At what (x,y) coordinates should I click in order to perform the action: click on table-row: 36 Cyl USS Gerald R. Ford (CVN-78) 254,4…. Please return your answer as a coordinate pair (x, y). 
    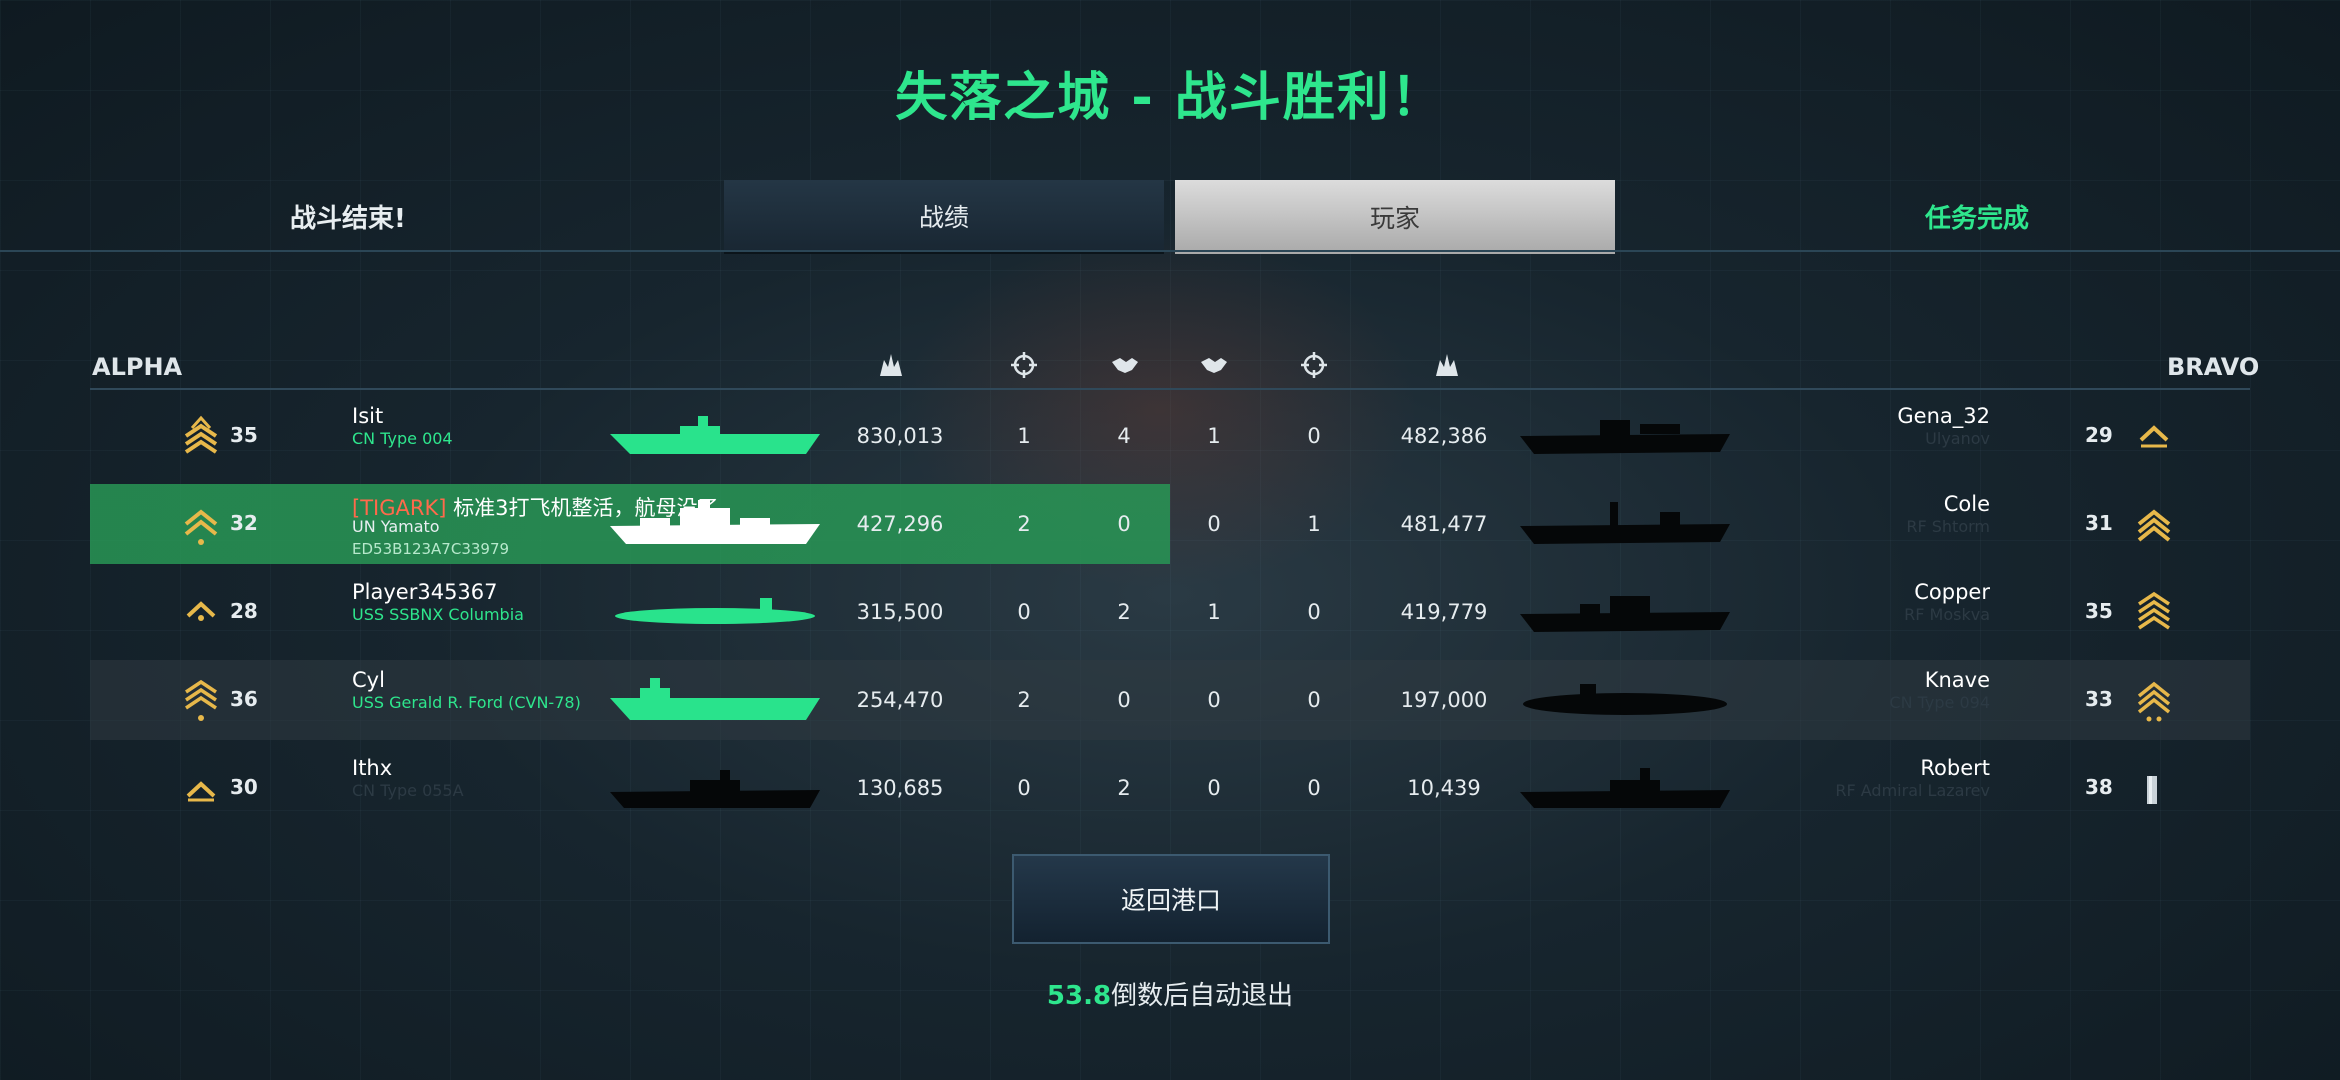
    Looking at the image, I should click on (1170, 700).